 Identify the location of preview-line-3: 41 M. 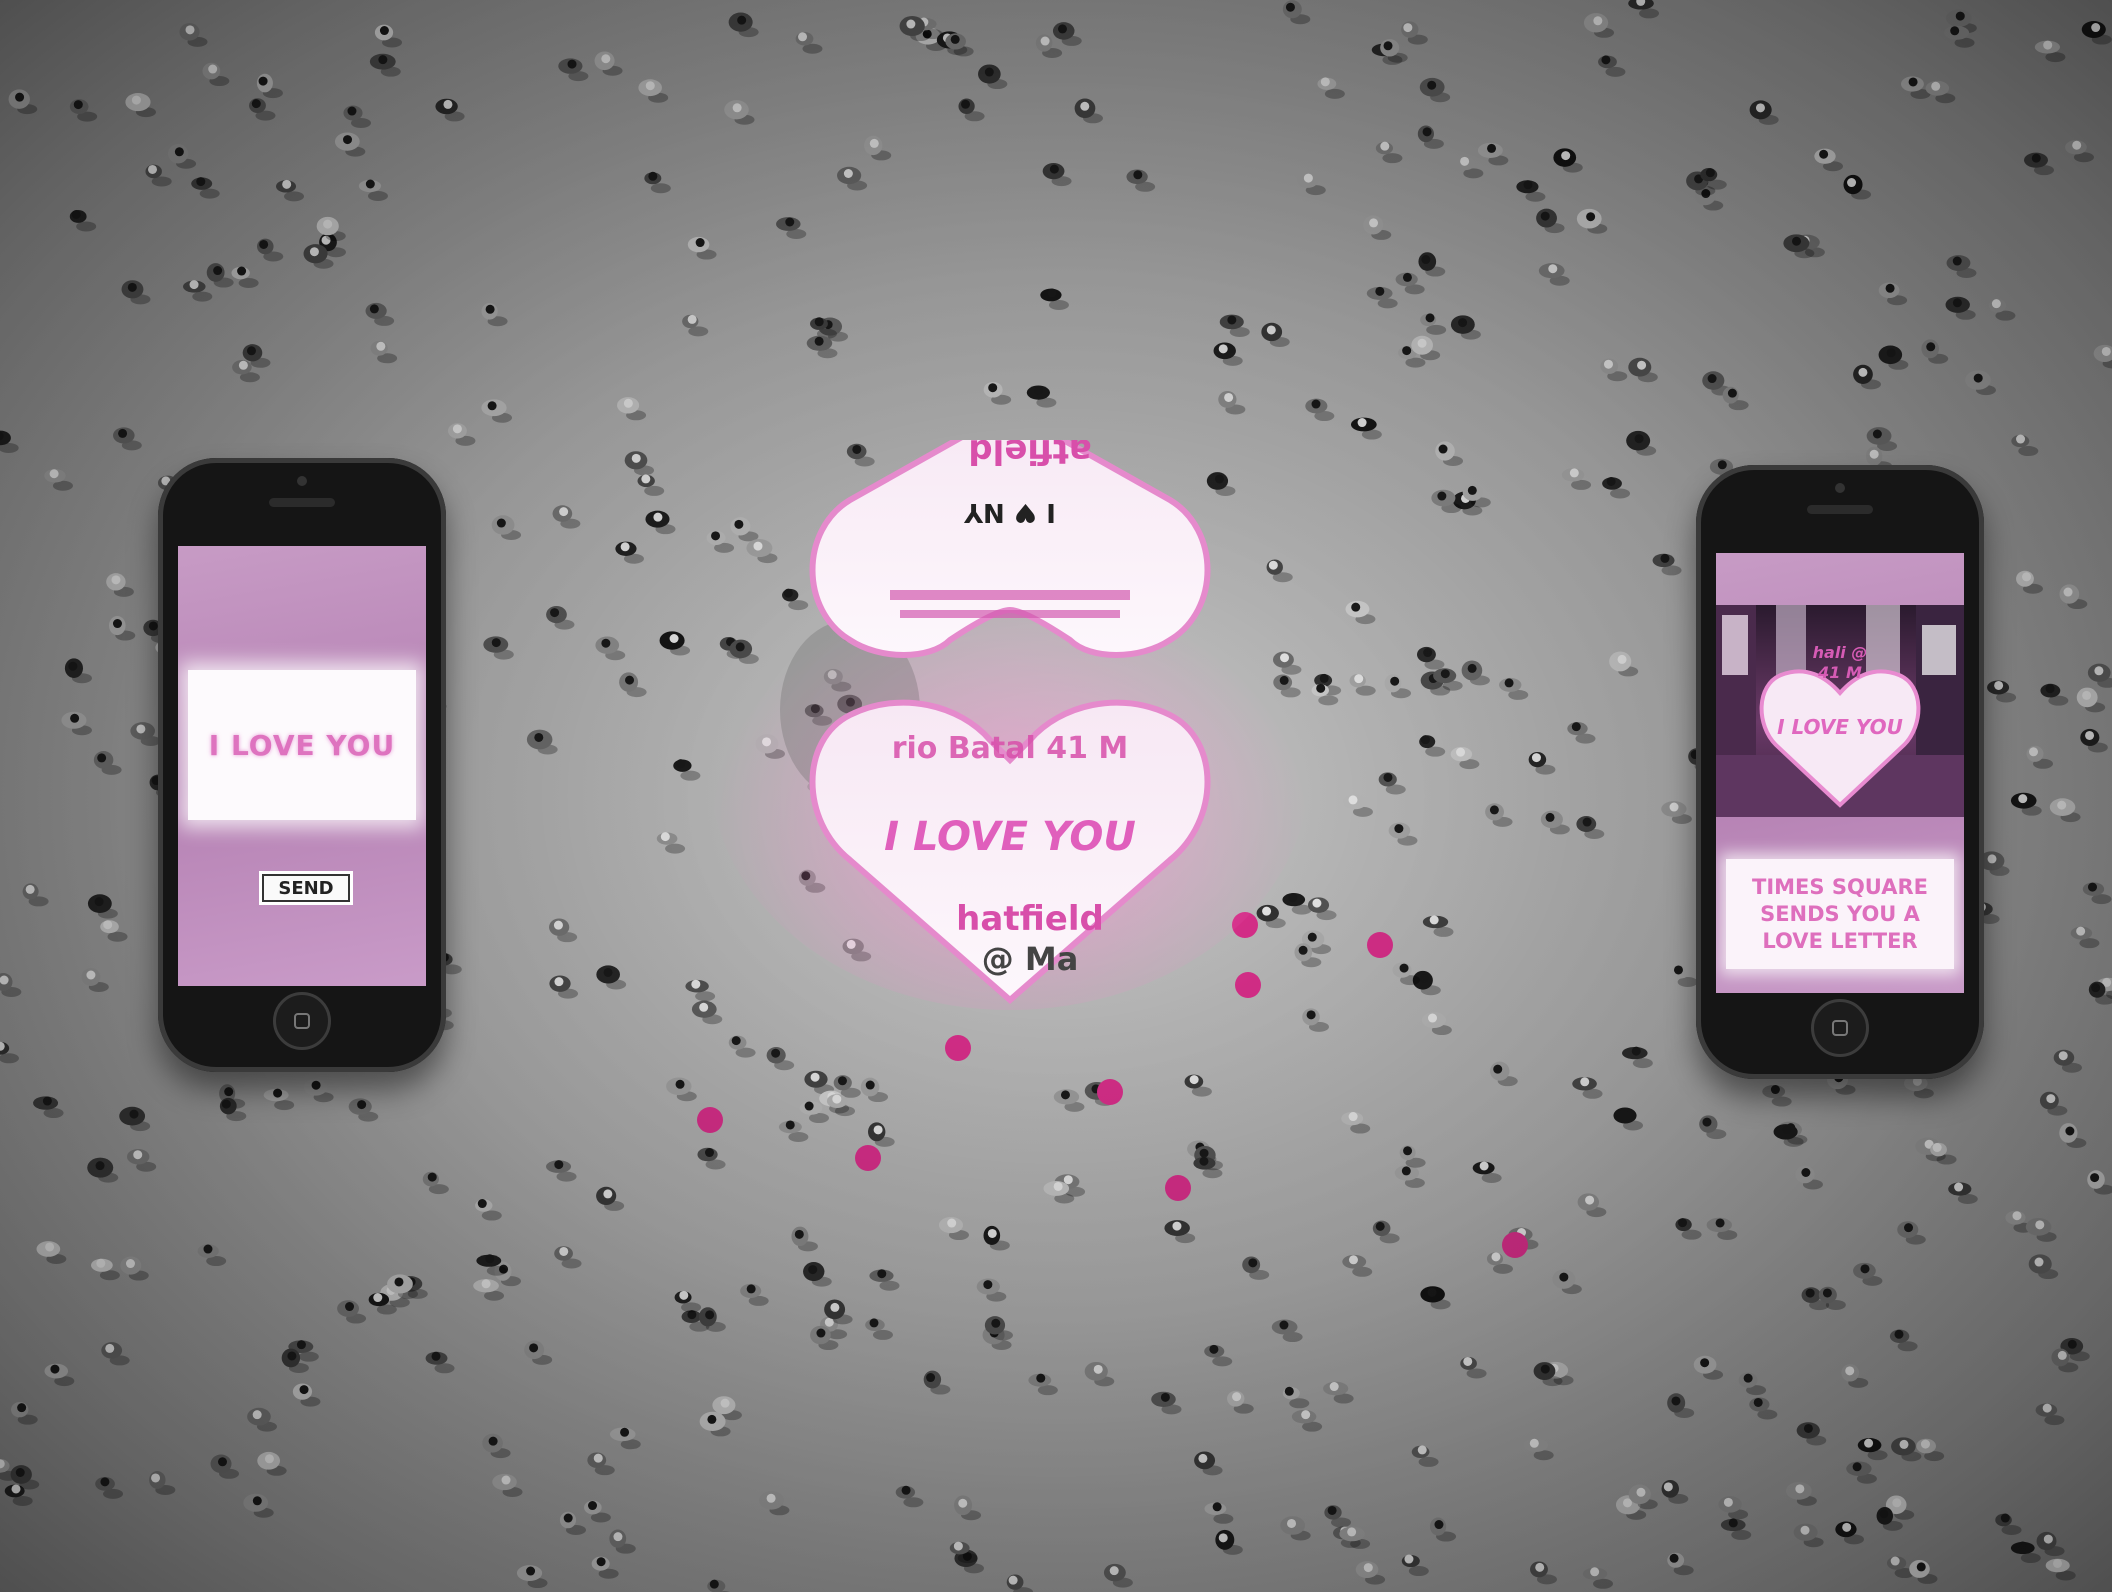
(1840, 672).